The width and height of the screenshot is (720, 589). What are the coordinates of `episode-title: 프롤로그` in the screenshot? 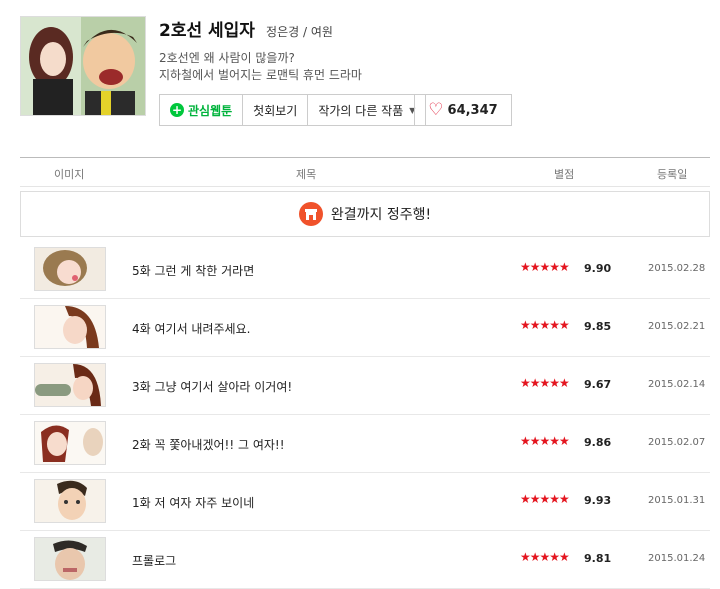 It's located at (154, 560).